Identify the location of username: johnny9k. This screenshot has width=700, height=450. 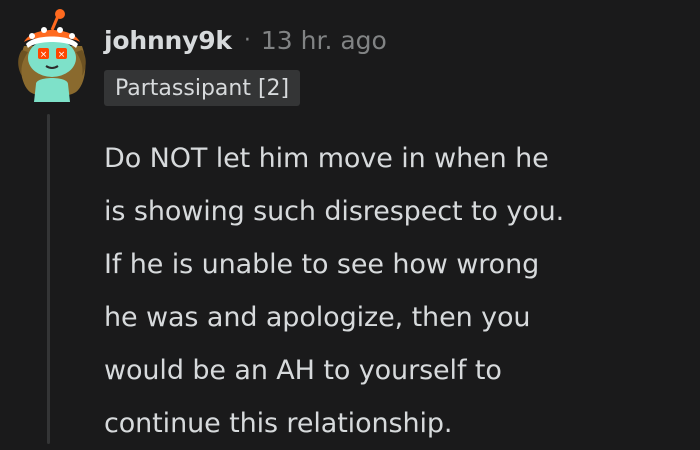
(168, 40).